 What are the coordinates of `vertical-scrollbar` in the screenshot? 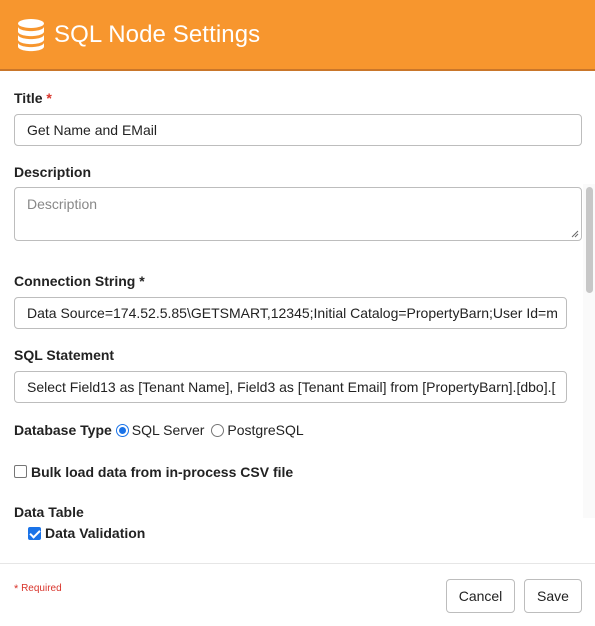 It's located at (589, 351).